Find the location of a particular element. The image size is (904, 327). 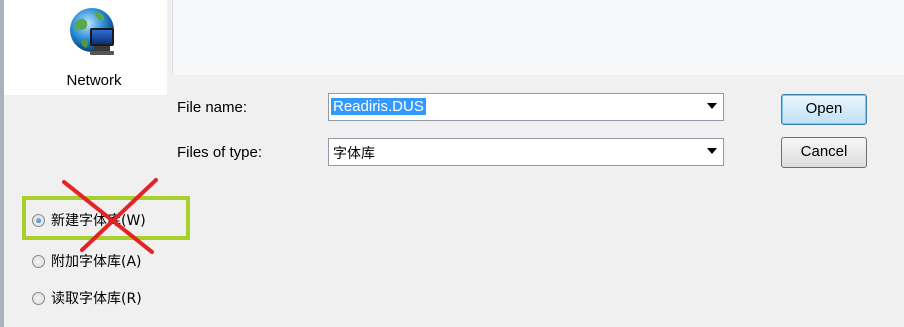

open-button: Open is located at coordinates (824, 109).